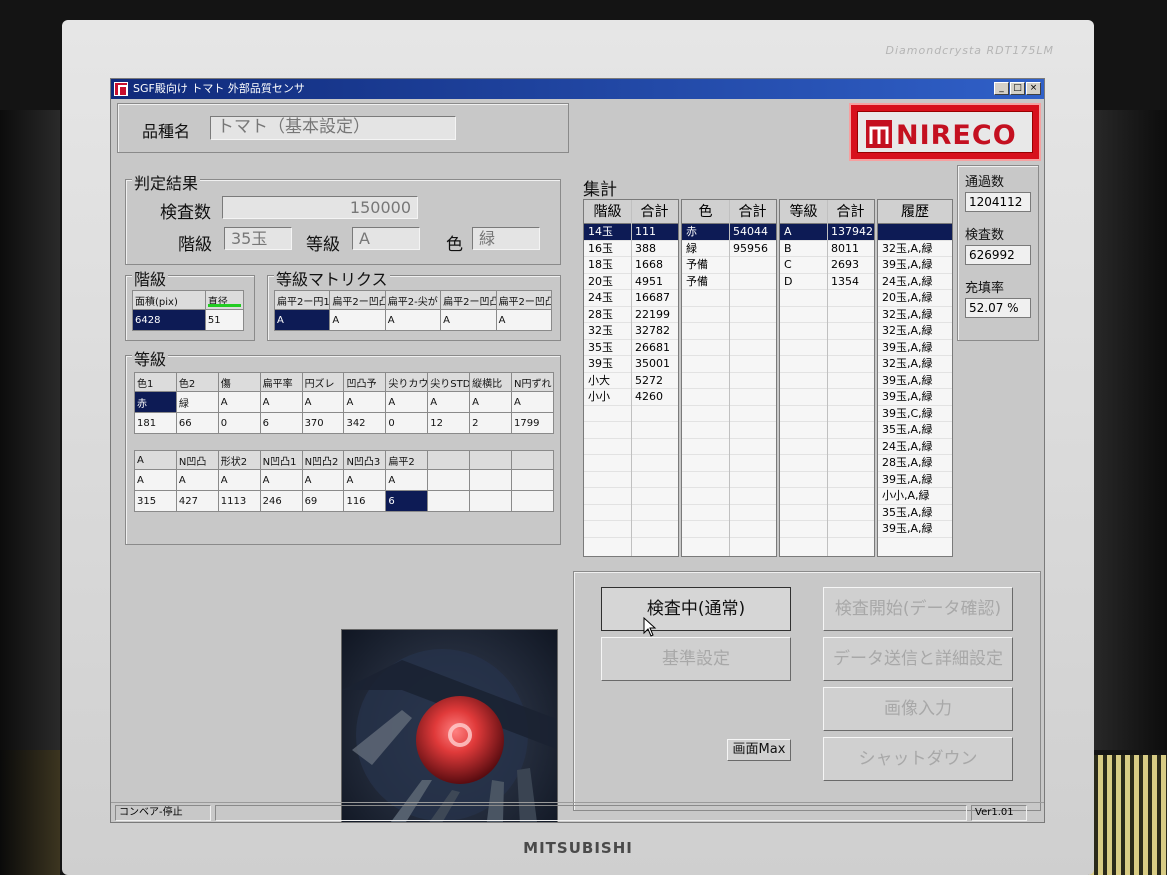 The height and width of the screenshot is (875, 1167). I want to click on tokyu-header, so click(449, 460).